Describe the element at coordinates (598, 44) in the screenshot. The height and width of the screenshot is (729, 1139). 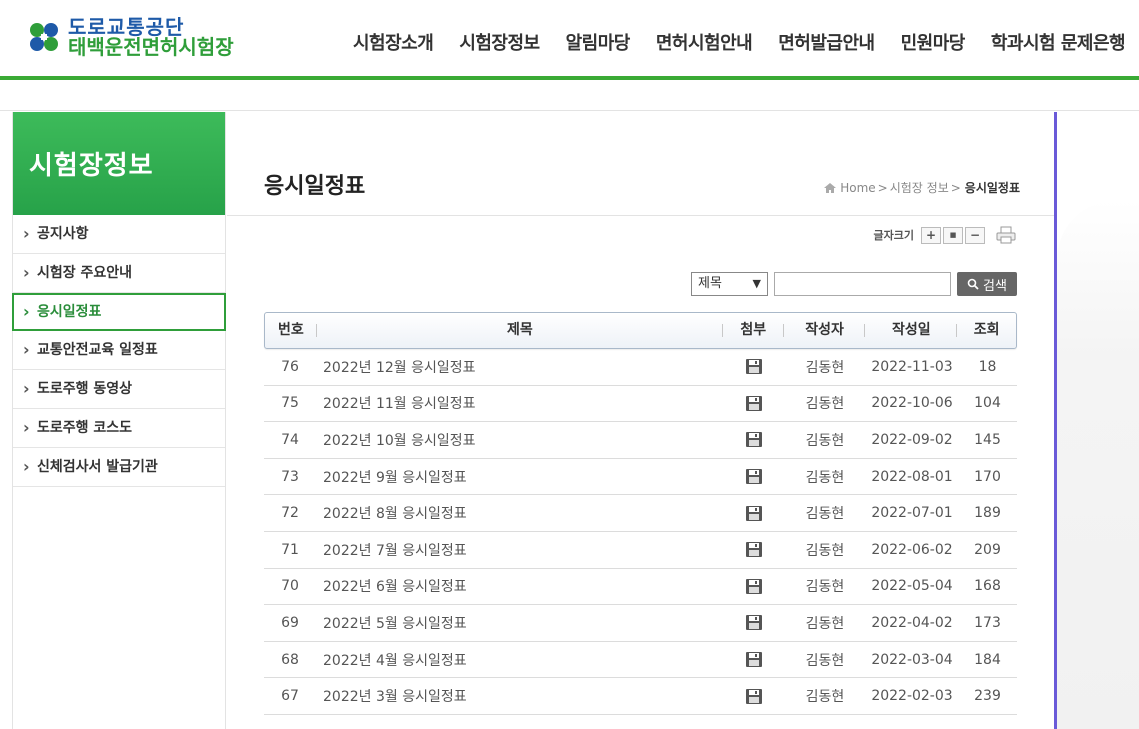
I see `gnb-item: 알림마당` at that location.